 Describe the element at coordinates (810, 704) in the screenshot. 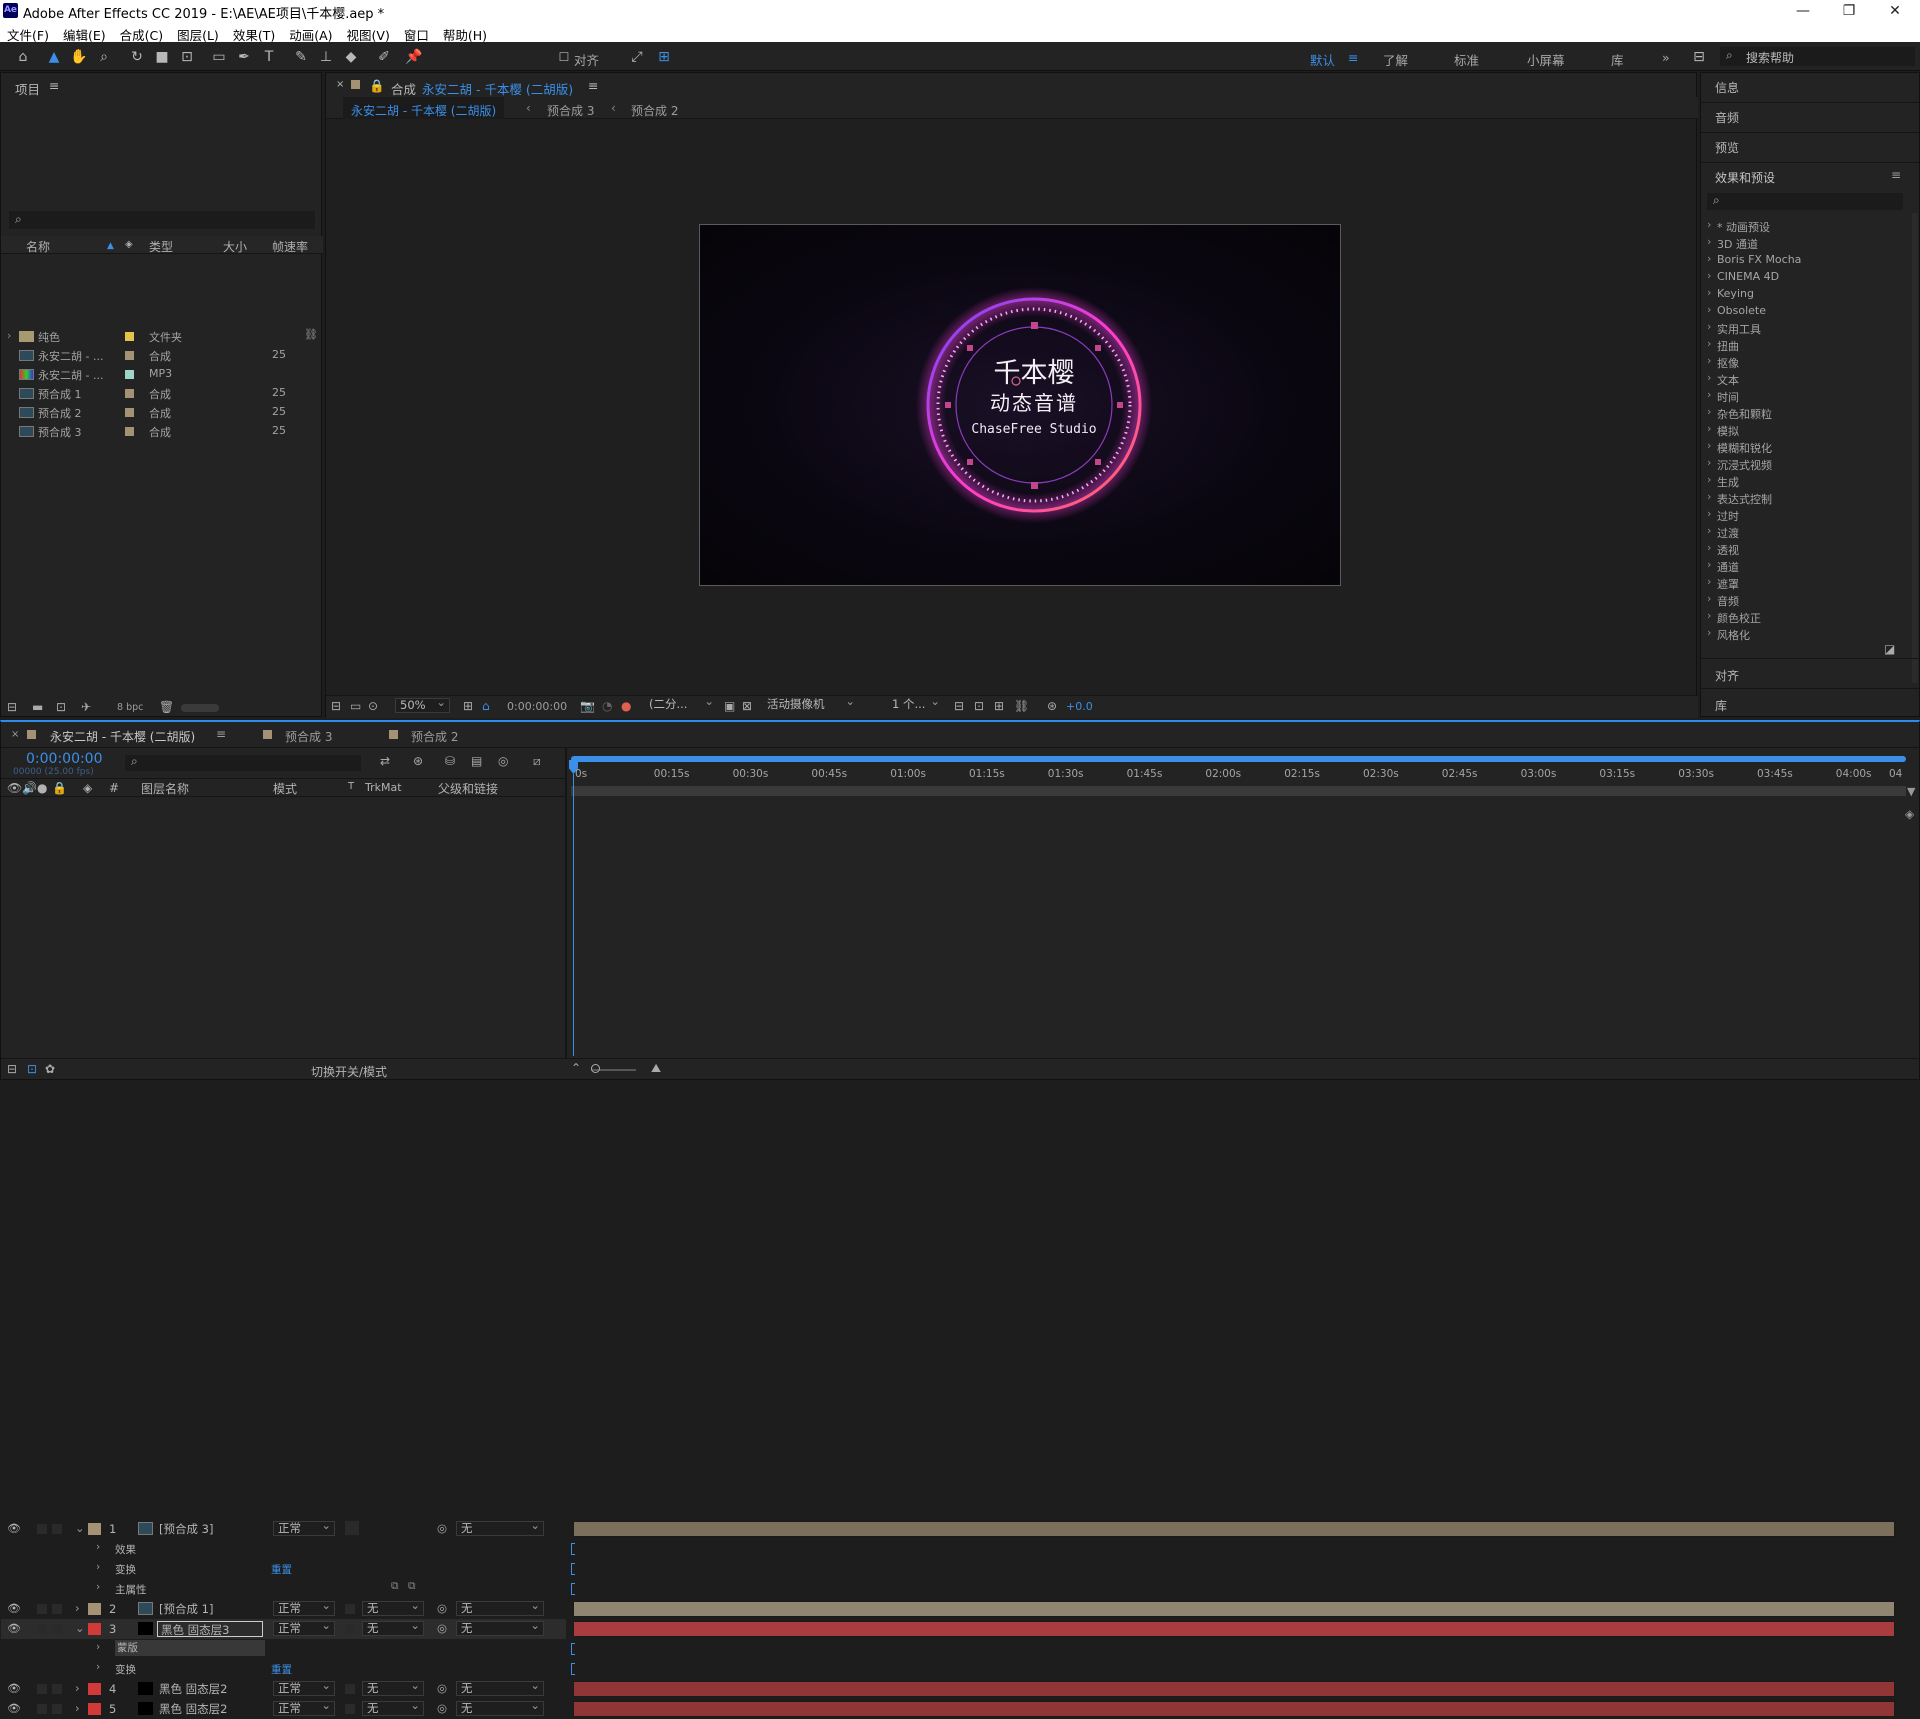

I see `camera-view-select: 活动摄像机` at that location.